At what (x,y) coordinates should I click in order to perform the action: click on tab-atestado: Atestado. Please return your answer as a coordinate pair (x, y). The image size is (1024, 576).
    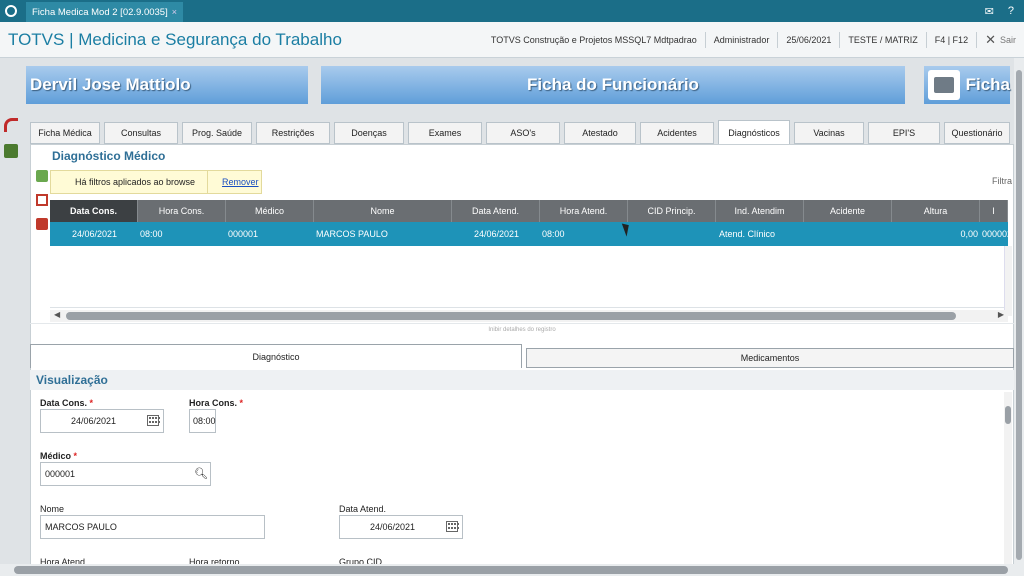
    Looking at the image, I should click on (600, 133).